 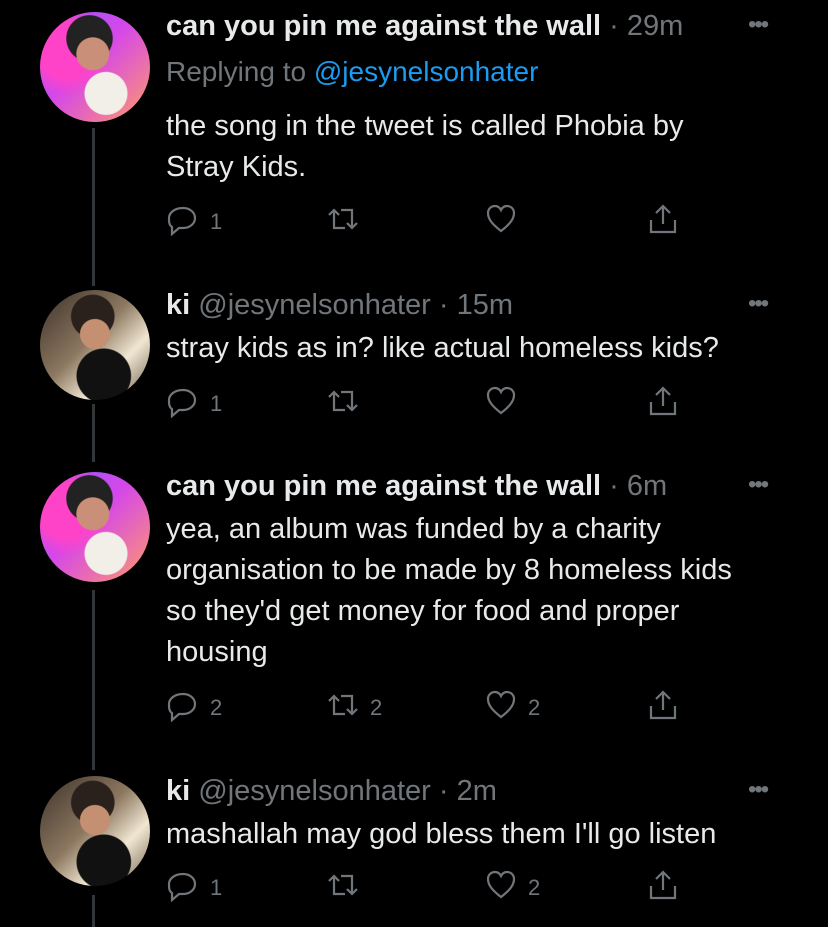 I want to click on replying-handle-link: @jesynelsonhater, so click(x=426, y=71).